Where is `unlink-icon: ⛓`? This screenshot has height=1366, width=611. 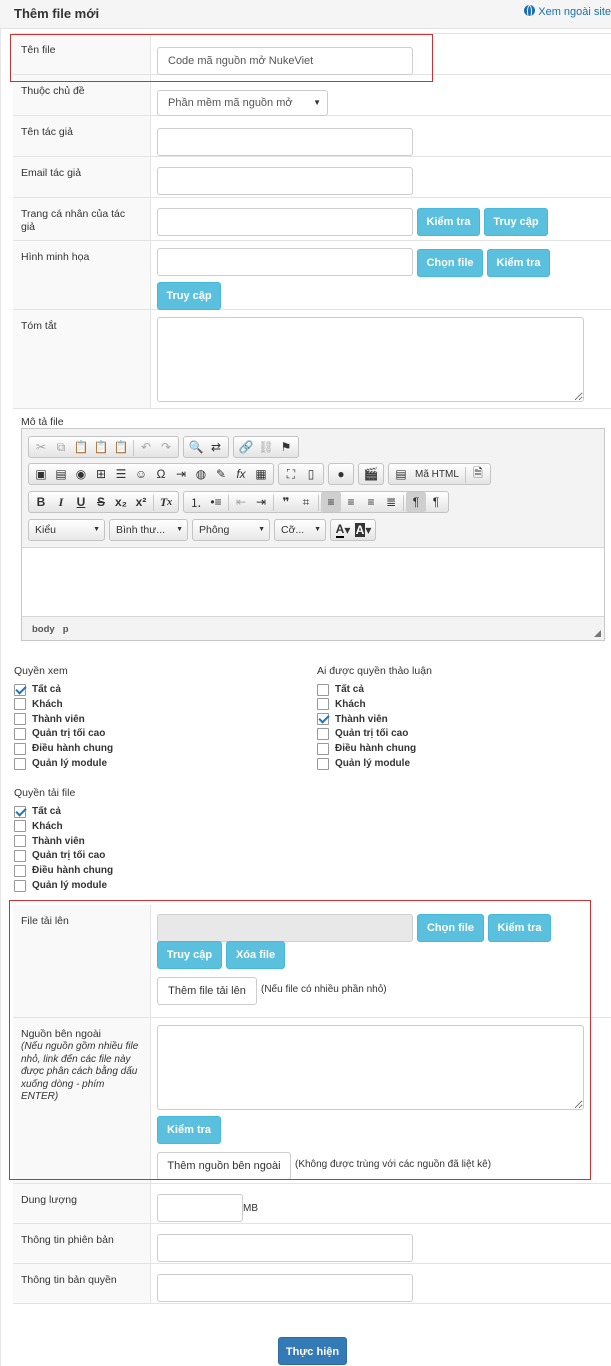
unlink-icon: ⛓ is located at coordinates (266, 447).